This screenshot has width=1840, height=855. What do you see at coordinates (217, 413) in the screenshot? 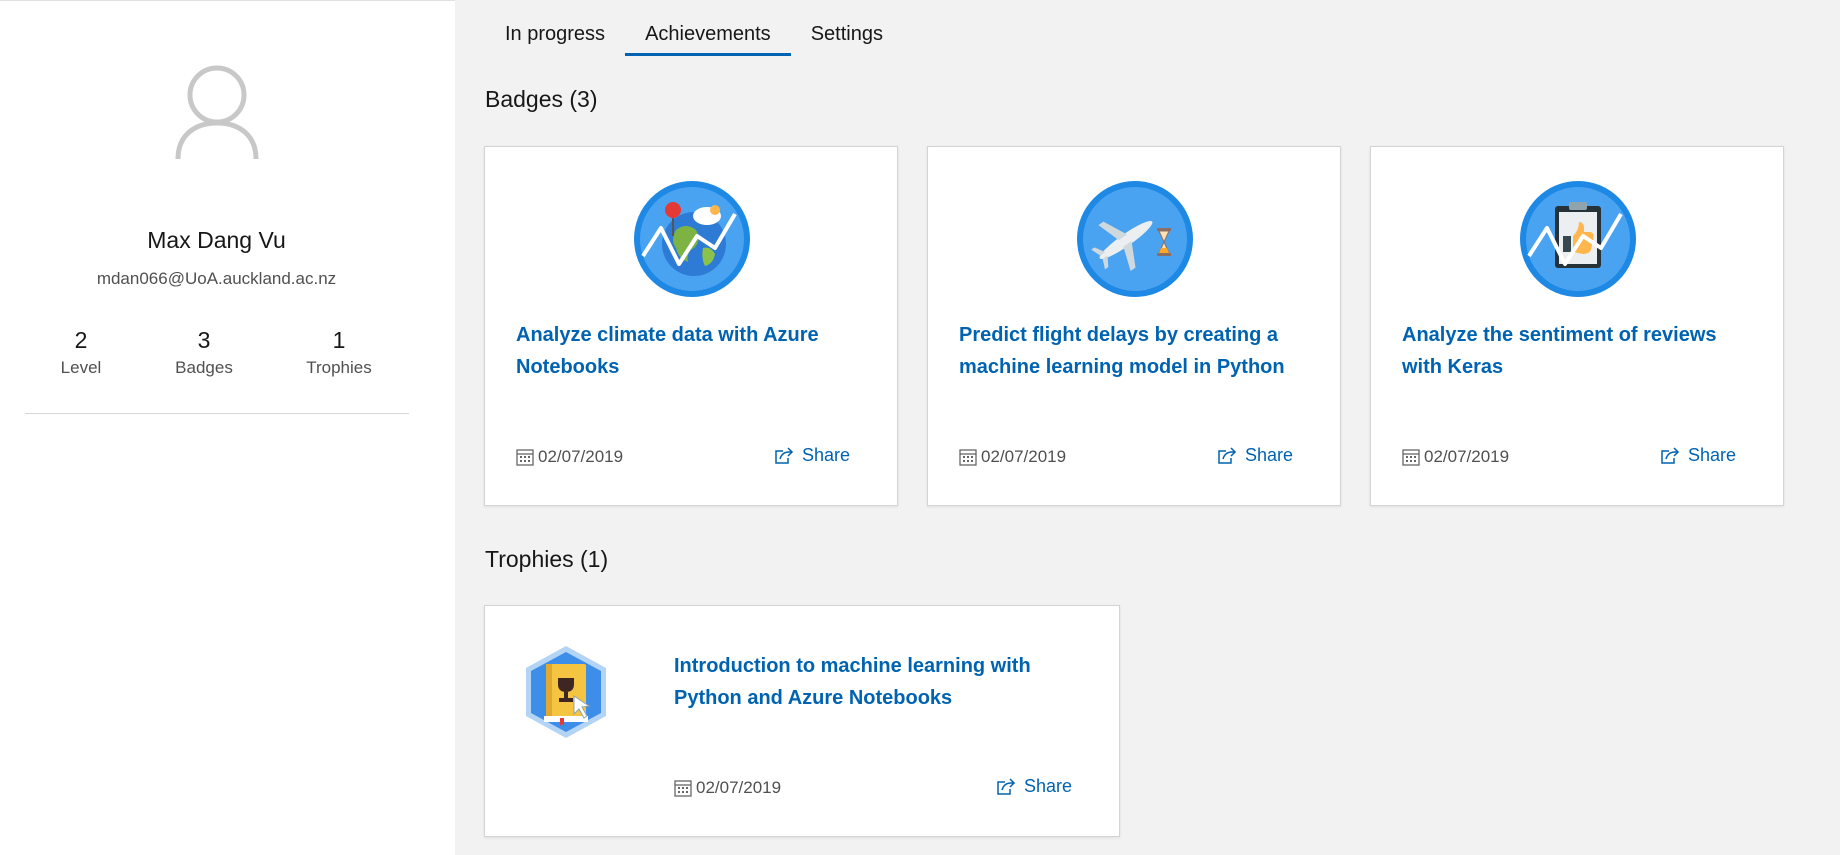
I see `sidebar-divider` at bounding box center [217, 413].